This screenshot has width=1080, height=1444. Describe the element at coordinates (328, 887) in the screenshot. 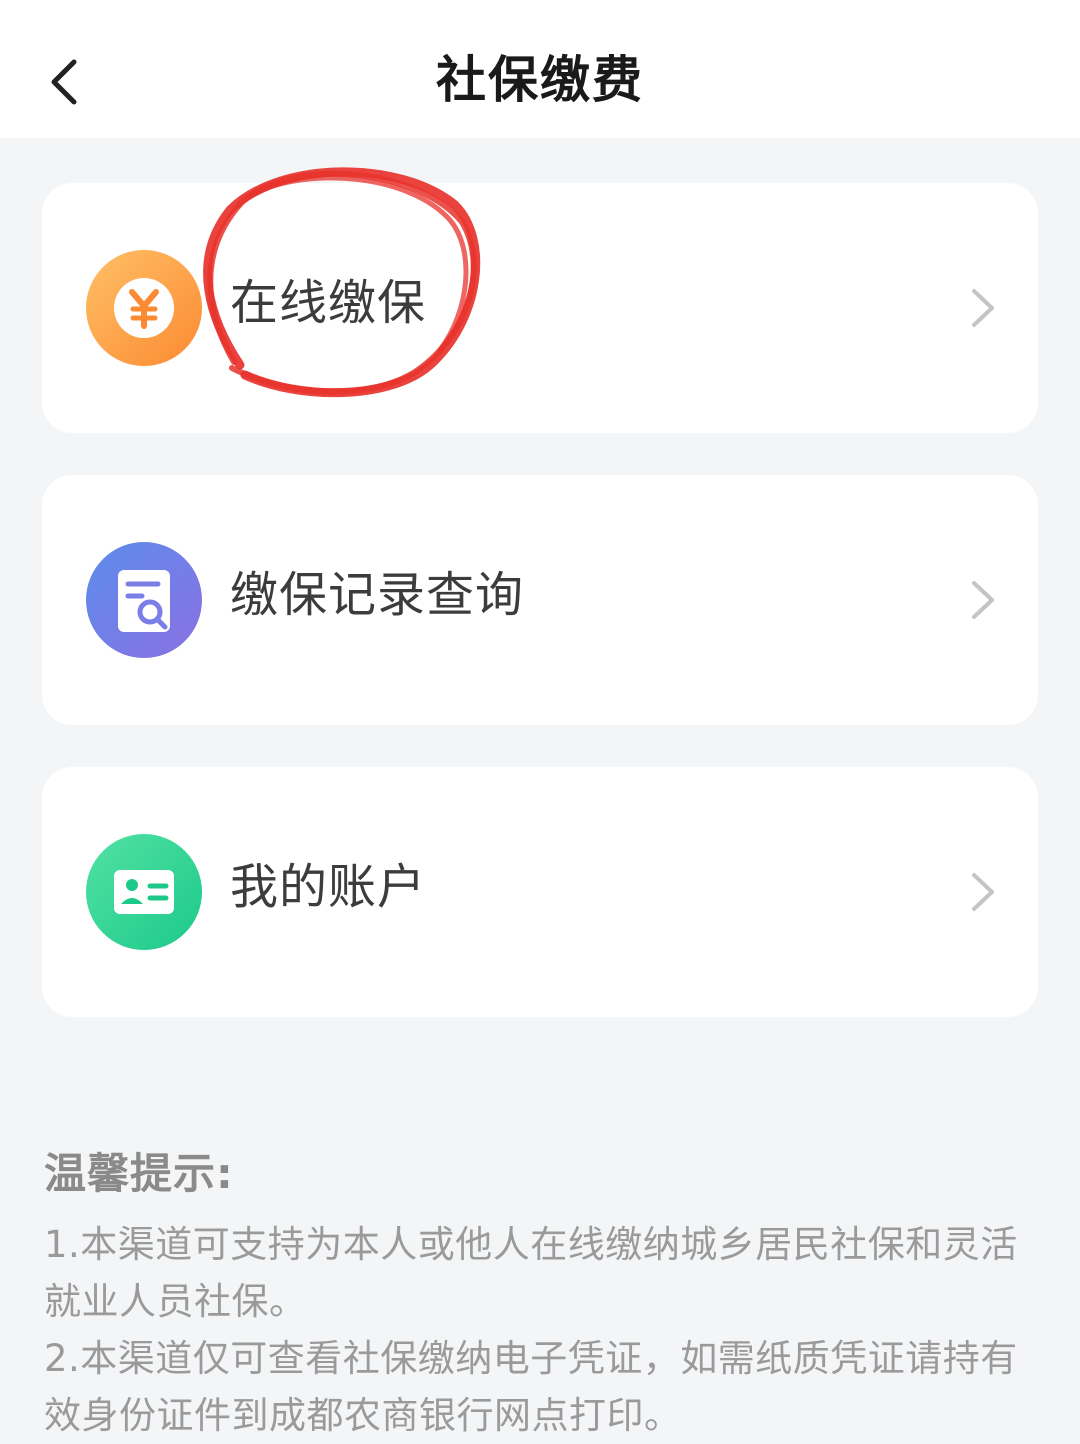

I see `my-account-label: 我的账户` at that location.